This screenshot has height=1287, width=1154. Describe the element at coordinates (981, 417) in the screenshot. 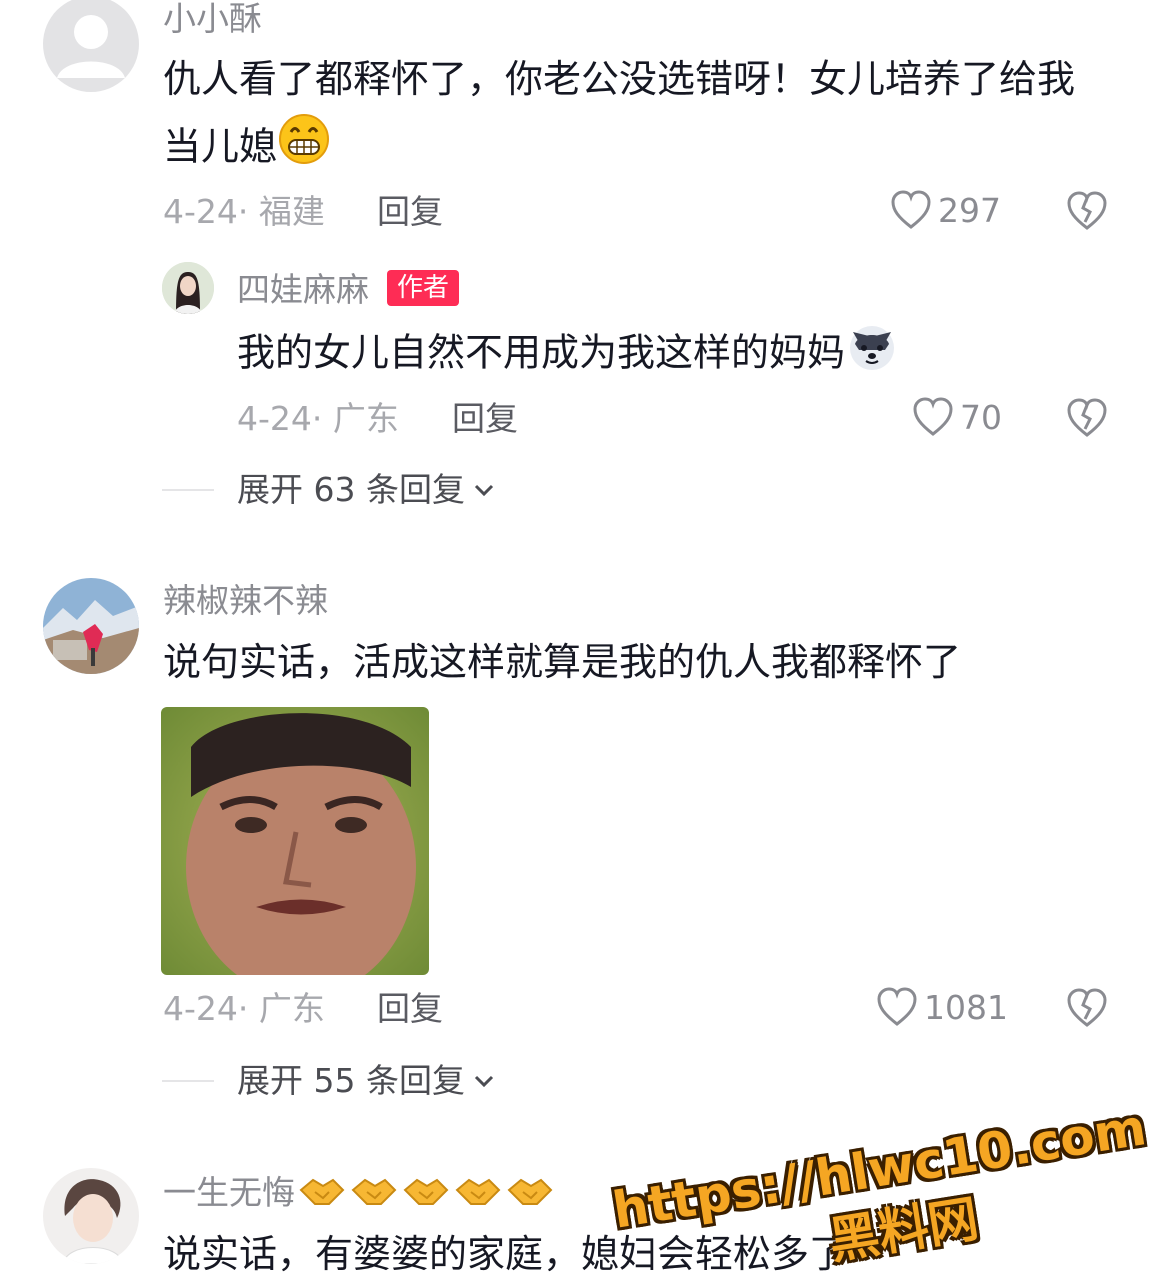

I see `like-count: 70` at that location.